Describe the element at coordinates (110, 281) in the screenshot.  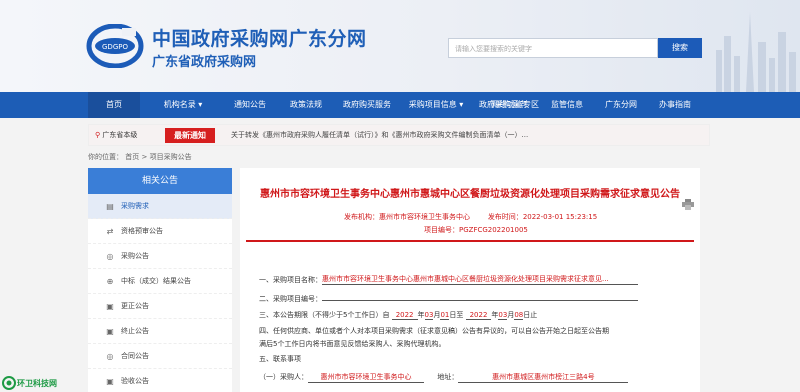
I see `award-icon: ⊕` at that location.